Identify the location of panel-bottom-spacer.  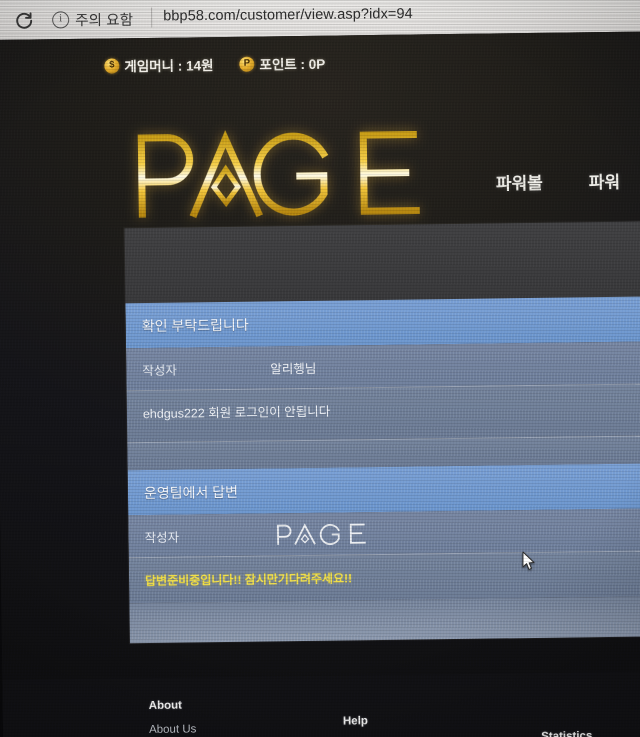
(384, 620).